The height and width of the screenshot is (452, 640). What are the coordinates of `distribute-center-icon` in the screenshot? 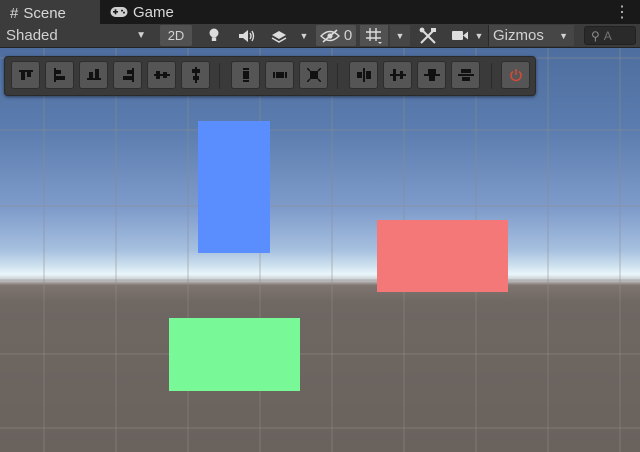 It's located at (313, 75).